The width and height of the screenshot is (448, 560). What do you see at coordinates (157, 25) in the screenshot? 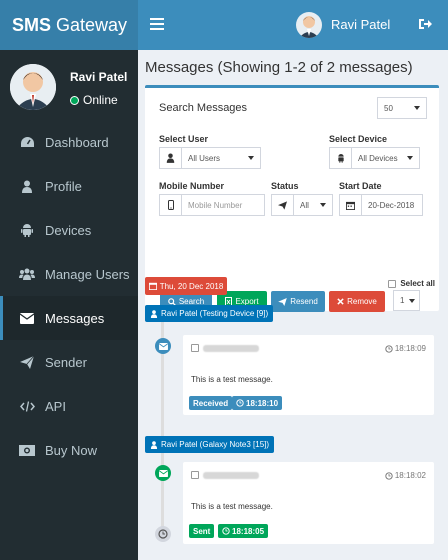
I see `menu-toggle-icon` at bounding box center [157, 25].